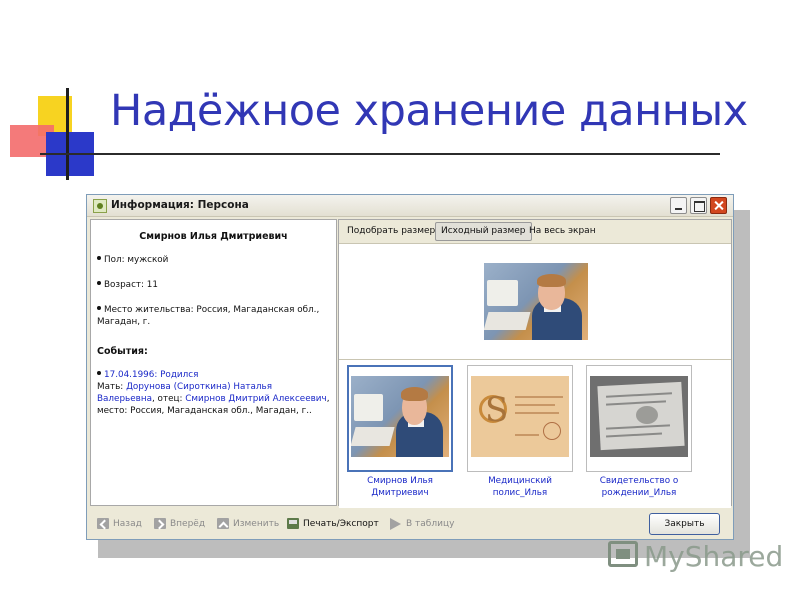  I want to click on edit-button: Изменить, so click(248, 524).